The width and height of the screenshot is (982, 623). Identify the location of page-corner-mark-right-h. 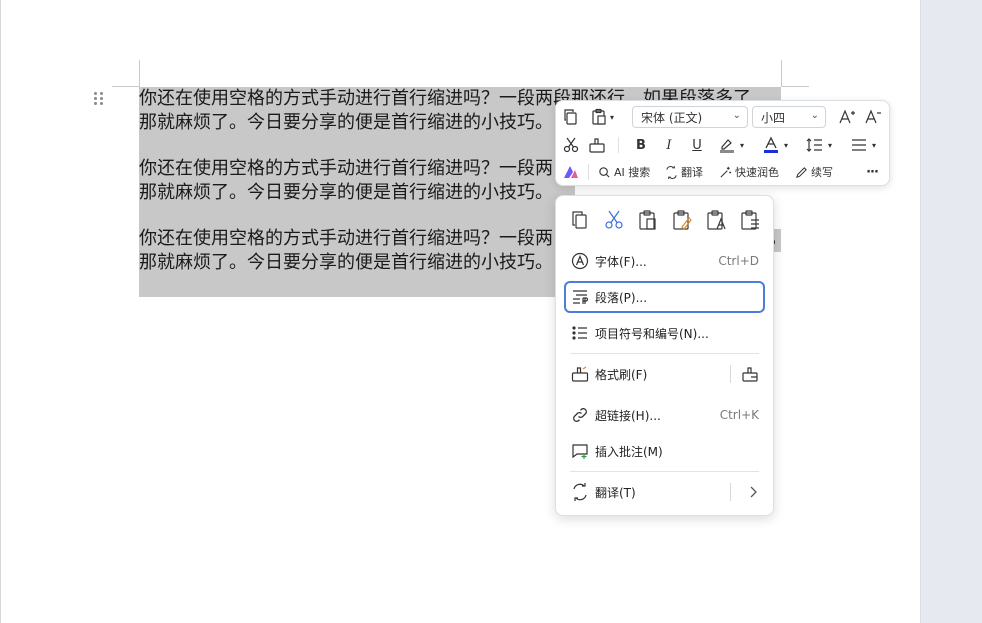
(795, 86).